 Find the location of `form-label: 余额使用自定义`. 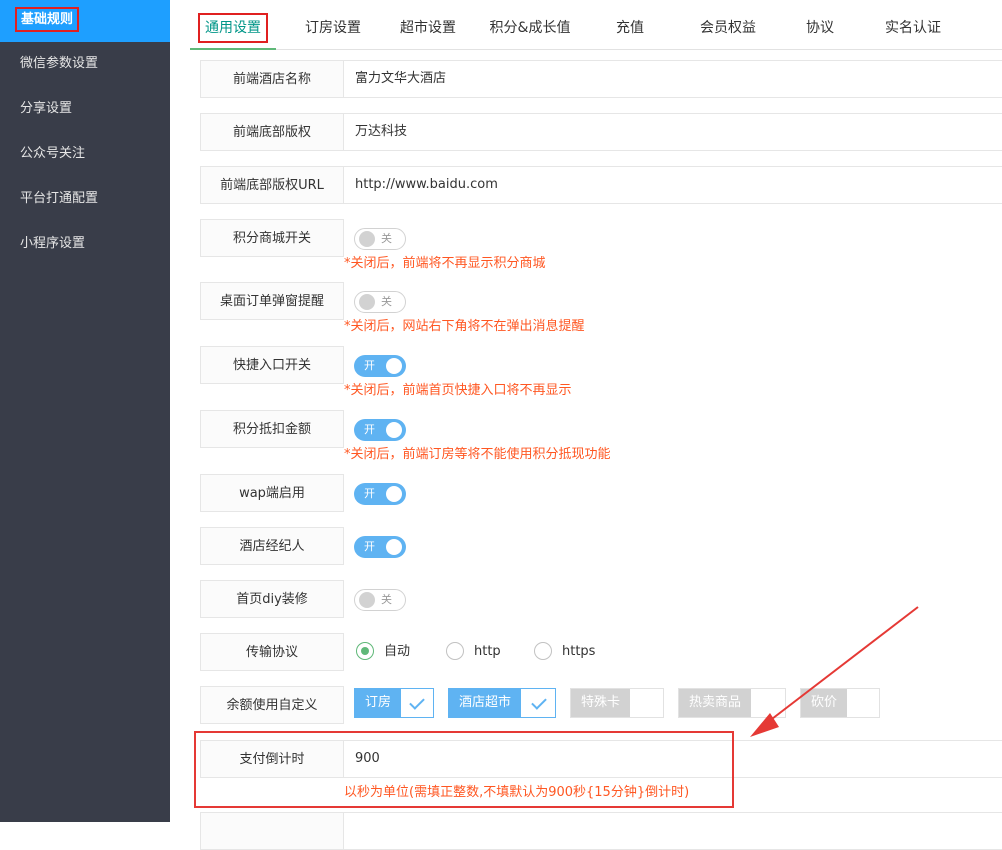

form-label: 余额使用自定义 is located at coordinates (272, 705).